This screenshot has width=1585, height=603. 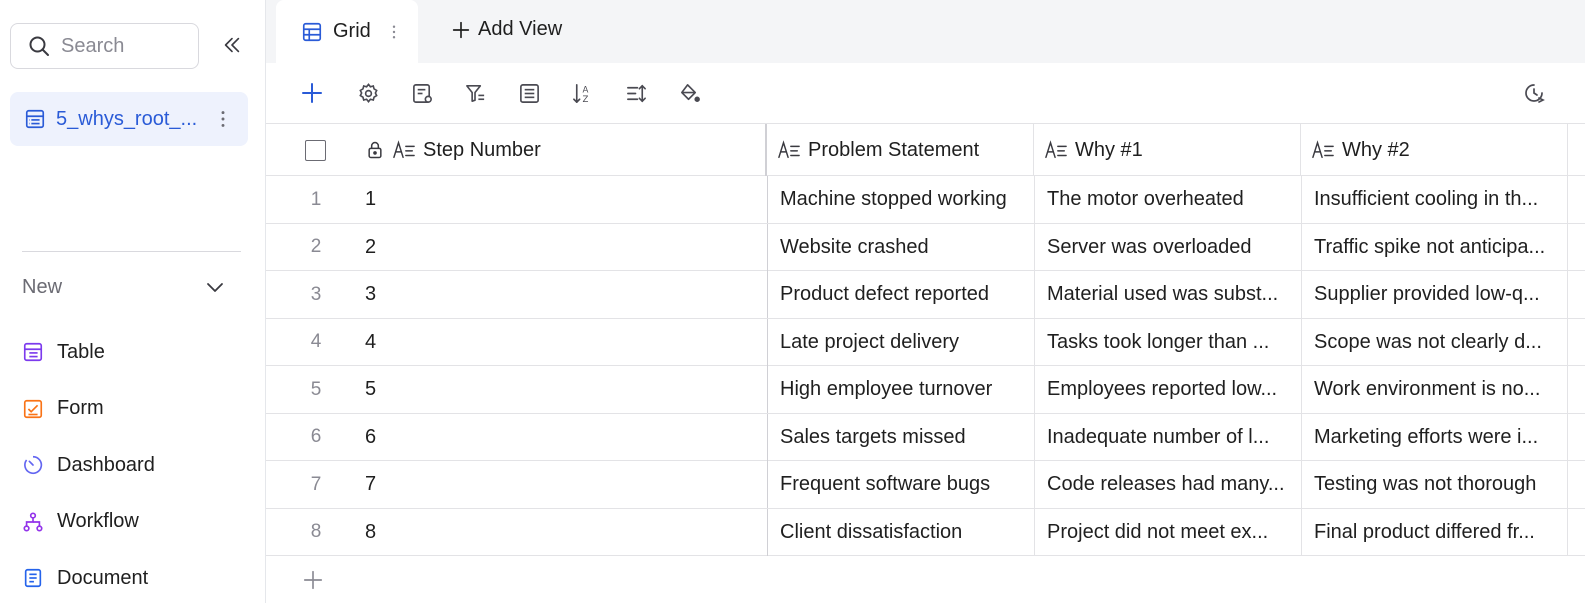 What do you see at coordinates (316, 199) in the screenshot?
I see `row-number: 1` at bounding box center [316, 199].